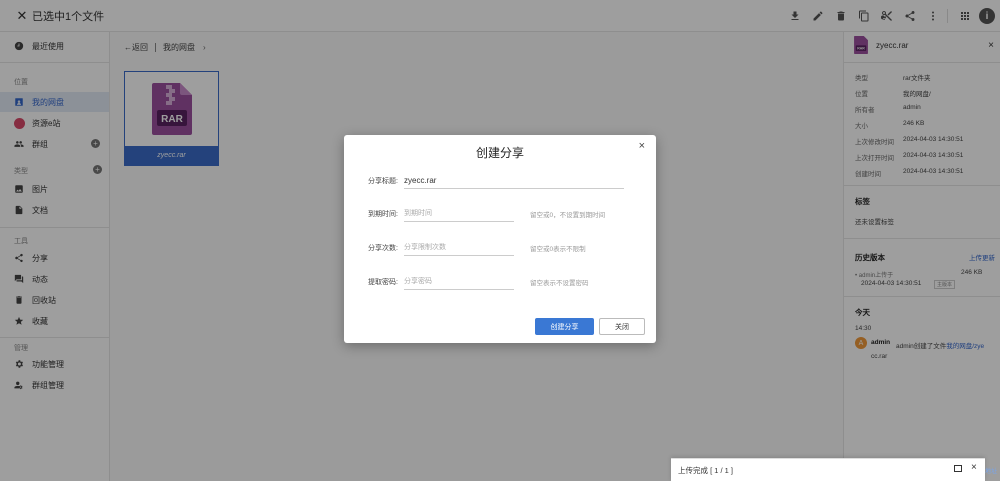 The height and width of the screenshot is (481, 1000). What do you see at coordinates (383, 214) in the screenshot?
I see `expire-label: 到期时间:` at bounding box center [383, 214].